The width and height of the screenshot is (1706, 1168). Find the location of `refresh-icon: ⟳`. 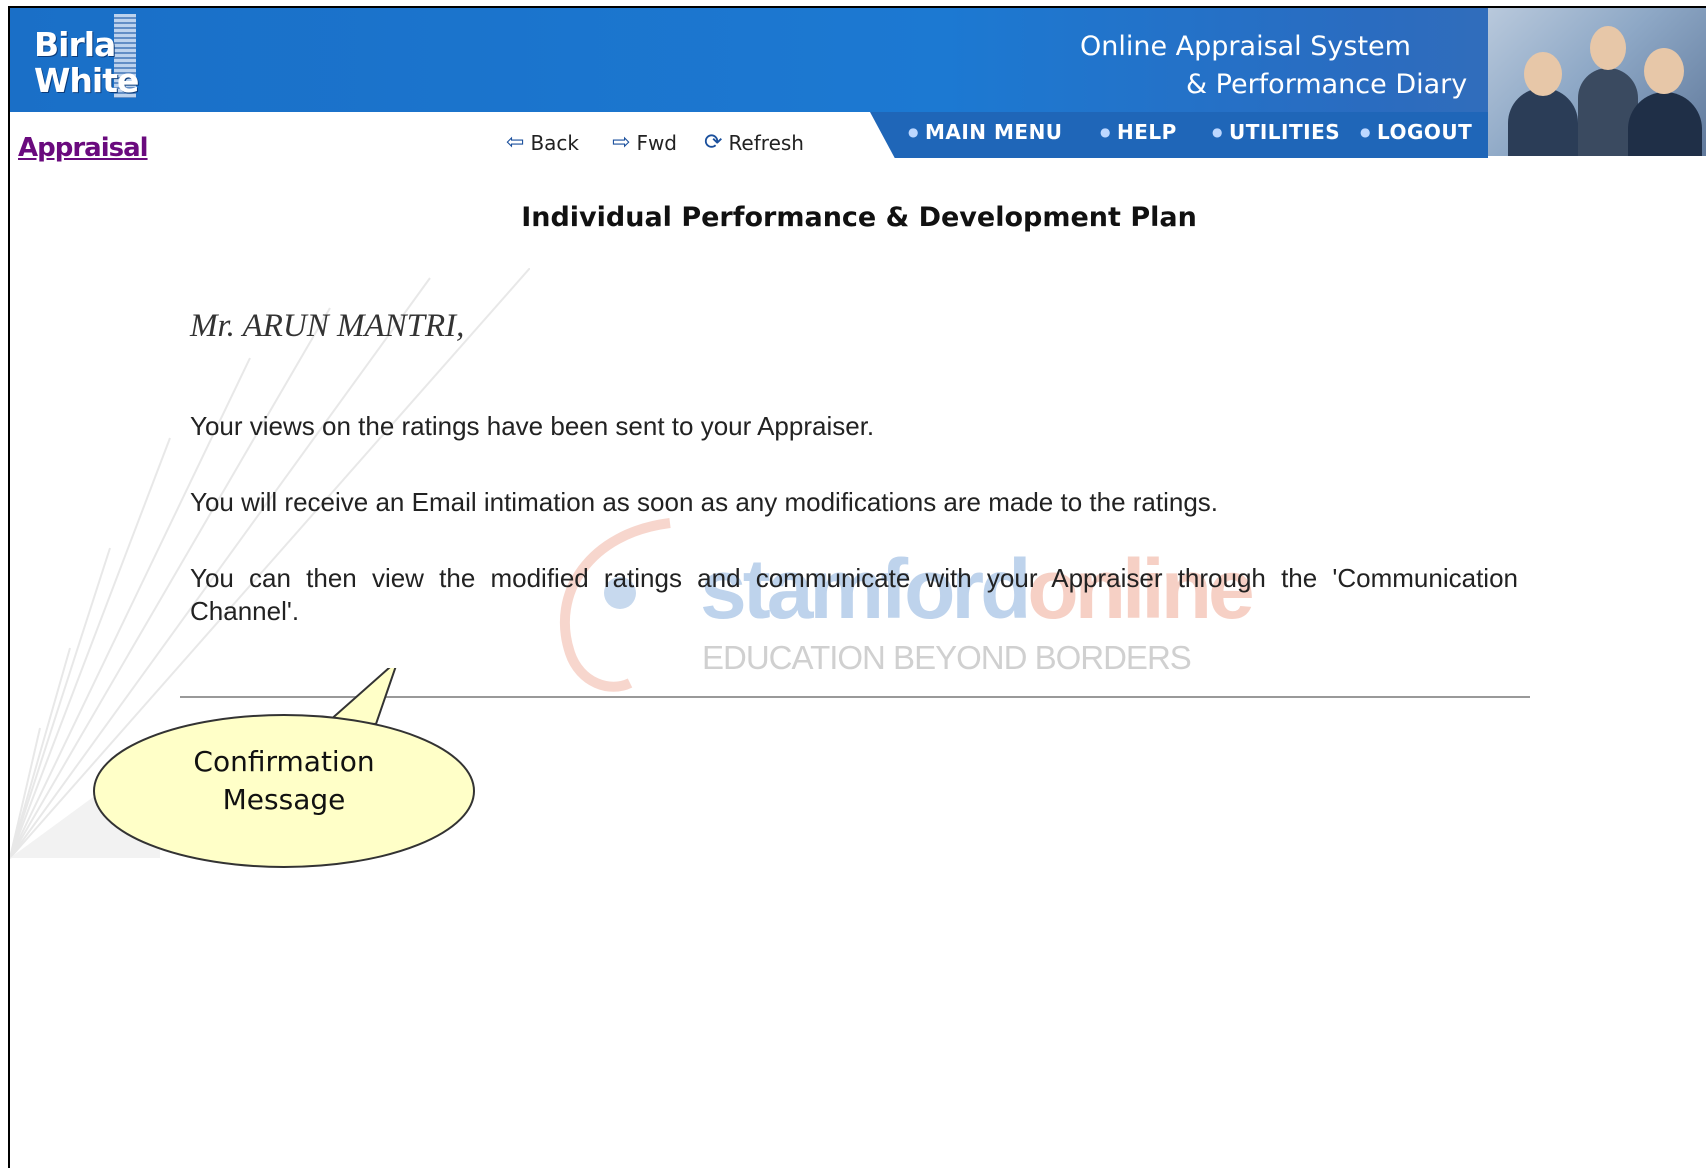

refresh-icon: ⟳ is located at coordinates (713, 142).